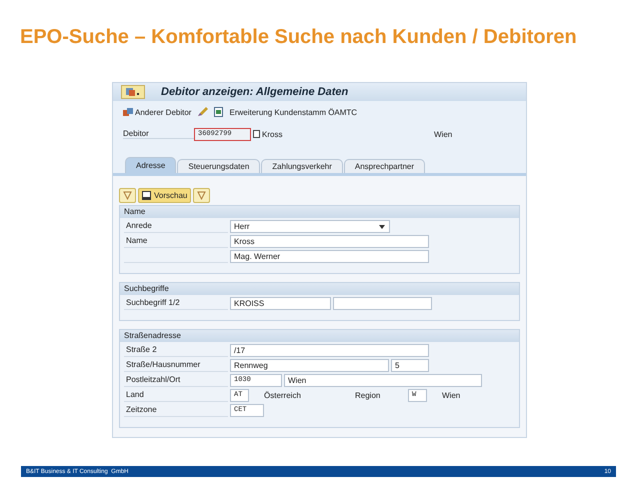 The height and width of the screenshot is (479, 638). What do you see at coordinates (176, 241) in the screenshot?
I see `field-label: Name` at bounding box center [176, 241].